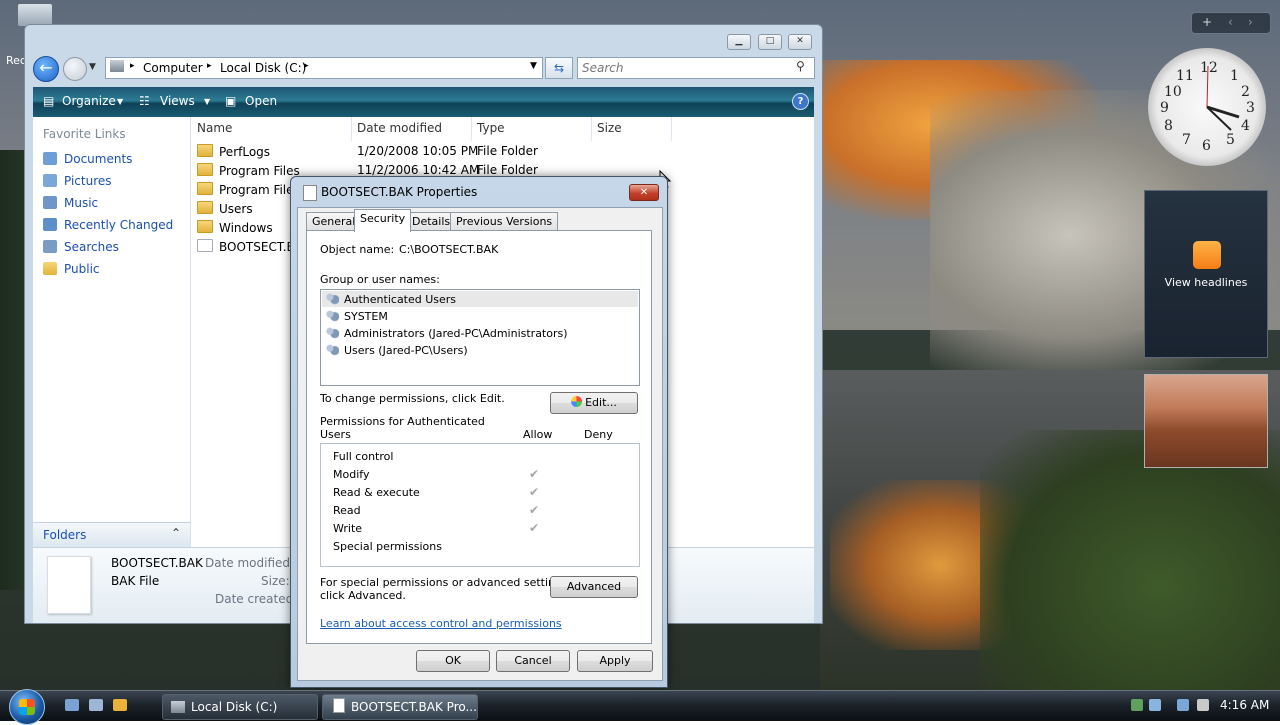 The image size is (1280, 725). I want to click on list-item: Users (Jared-PC\Users), so click(396, 350).